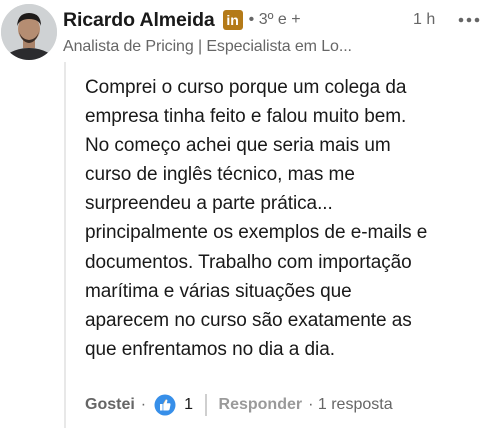  Describe the element at coordinates (220, 175) in the screenshot. I see `comment-line: curso de inglês técnico, mas me` at that location.